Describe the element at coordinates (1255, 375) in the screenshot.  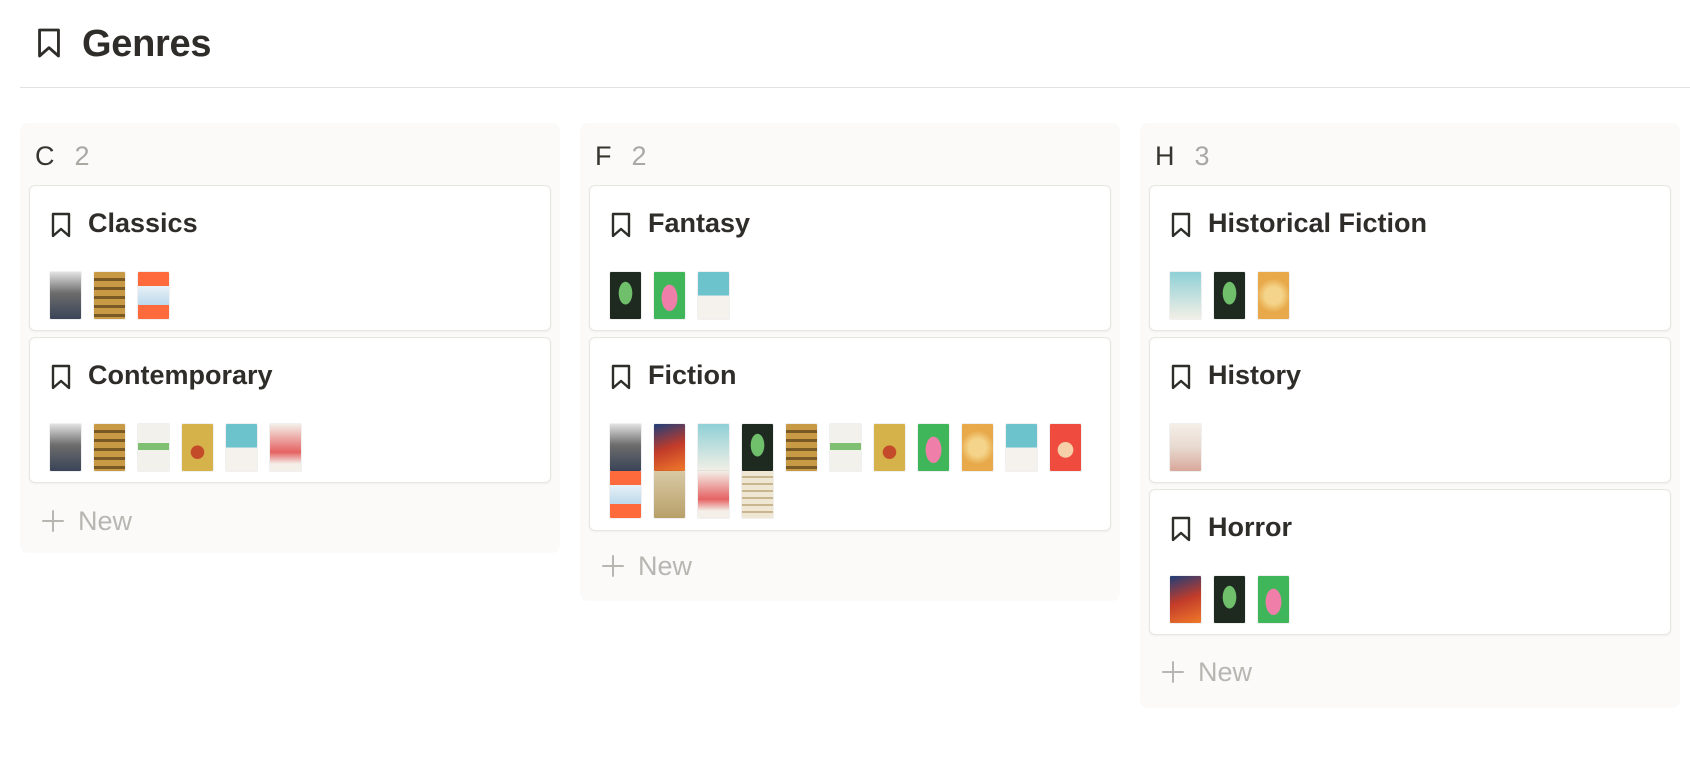
I see `card-title-label: History` at that location.